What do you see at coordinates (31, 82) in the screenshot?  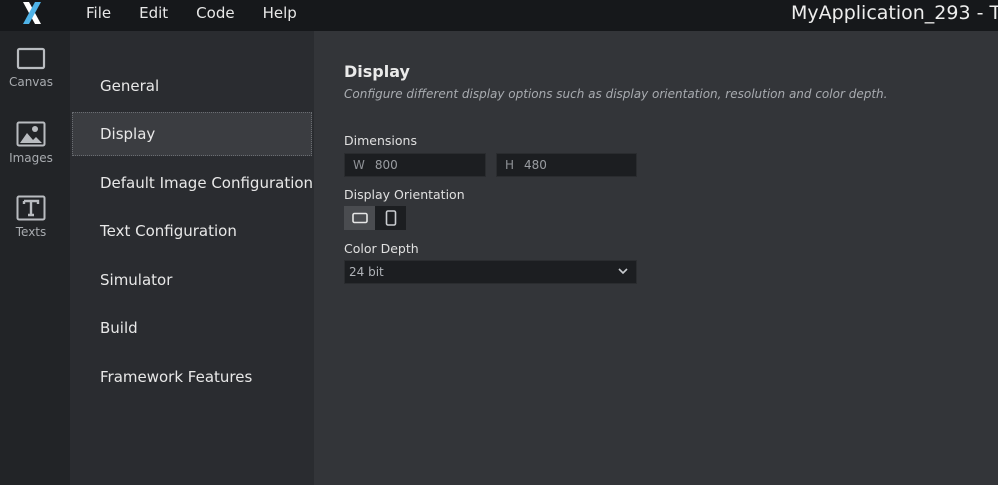 I see `leftbar-label: Canvas` at bounding box center [31, 82].